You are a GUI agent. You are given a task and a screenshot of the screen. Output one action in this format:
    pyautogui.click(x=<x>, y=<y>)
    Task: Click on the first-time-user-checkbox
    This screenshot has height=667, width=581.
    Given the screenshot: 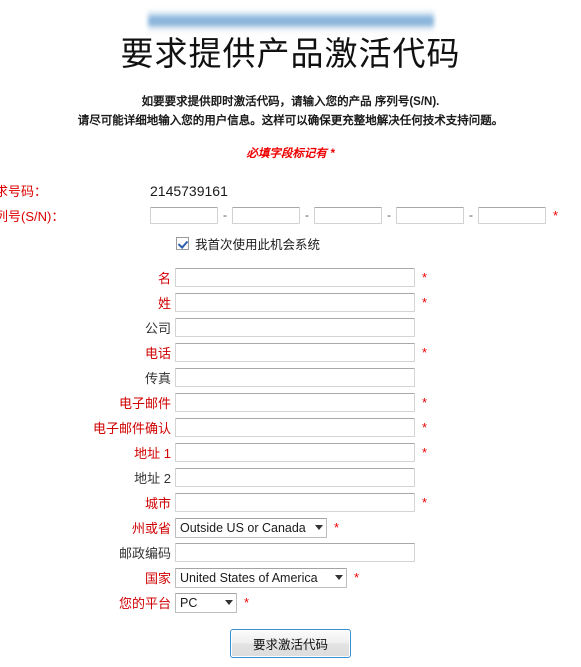 What is the action you would take?
    pyautogui.click(x=182, y=243)
    